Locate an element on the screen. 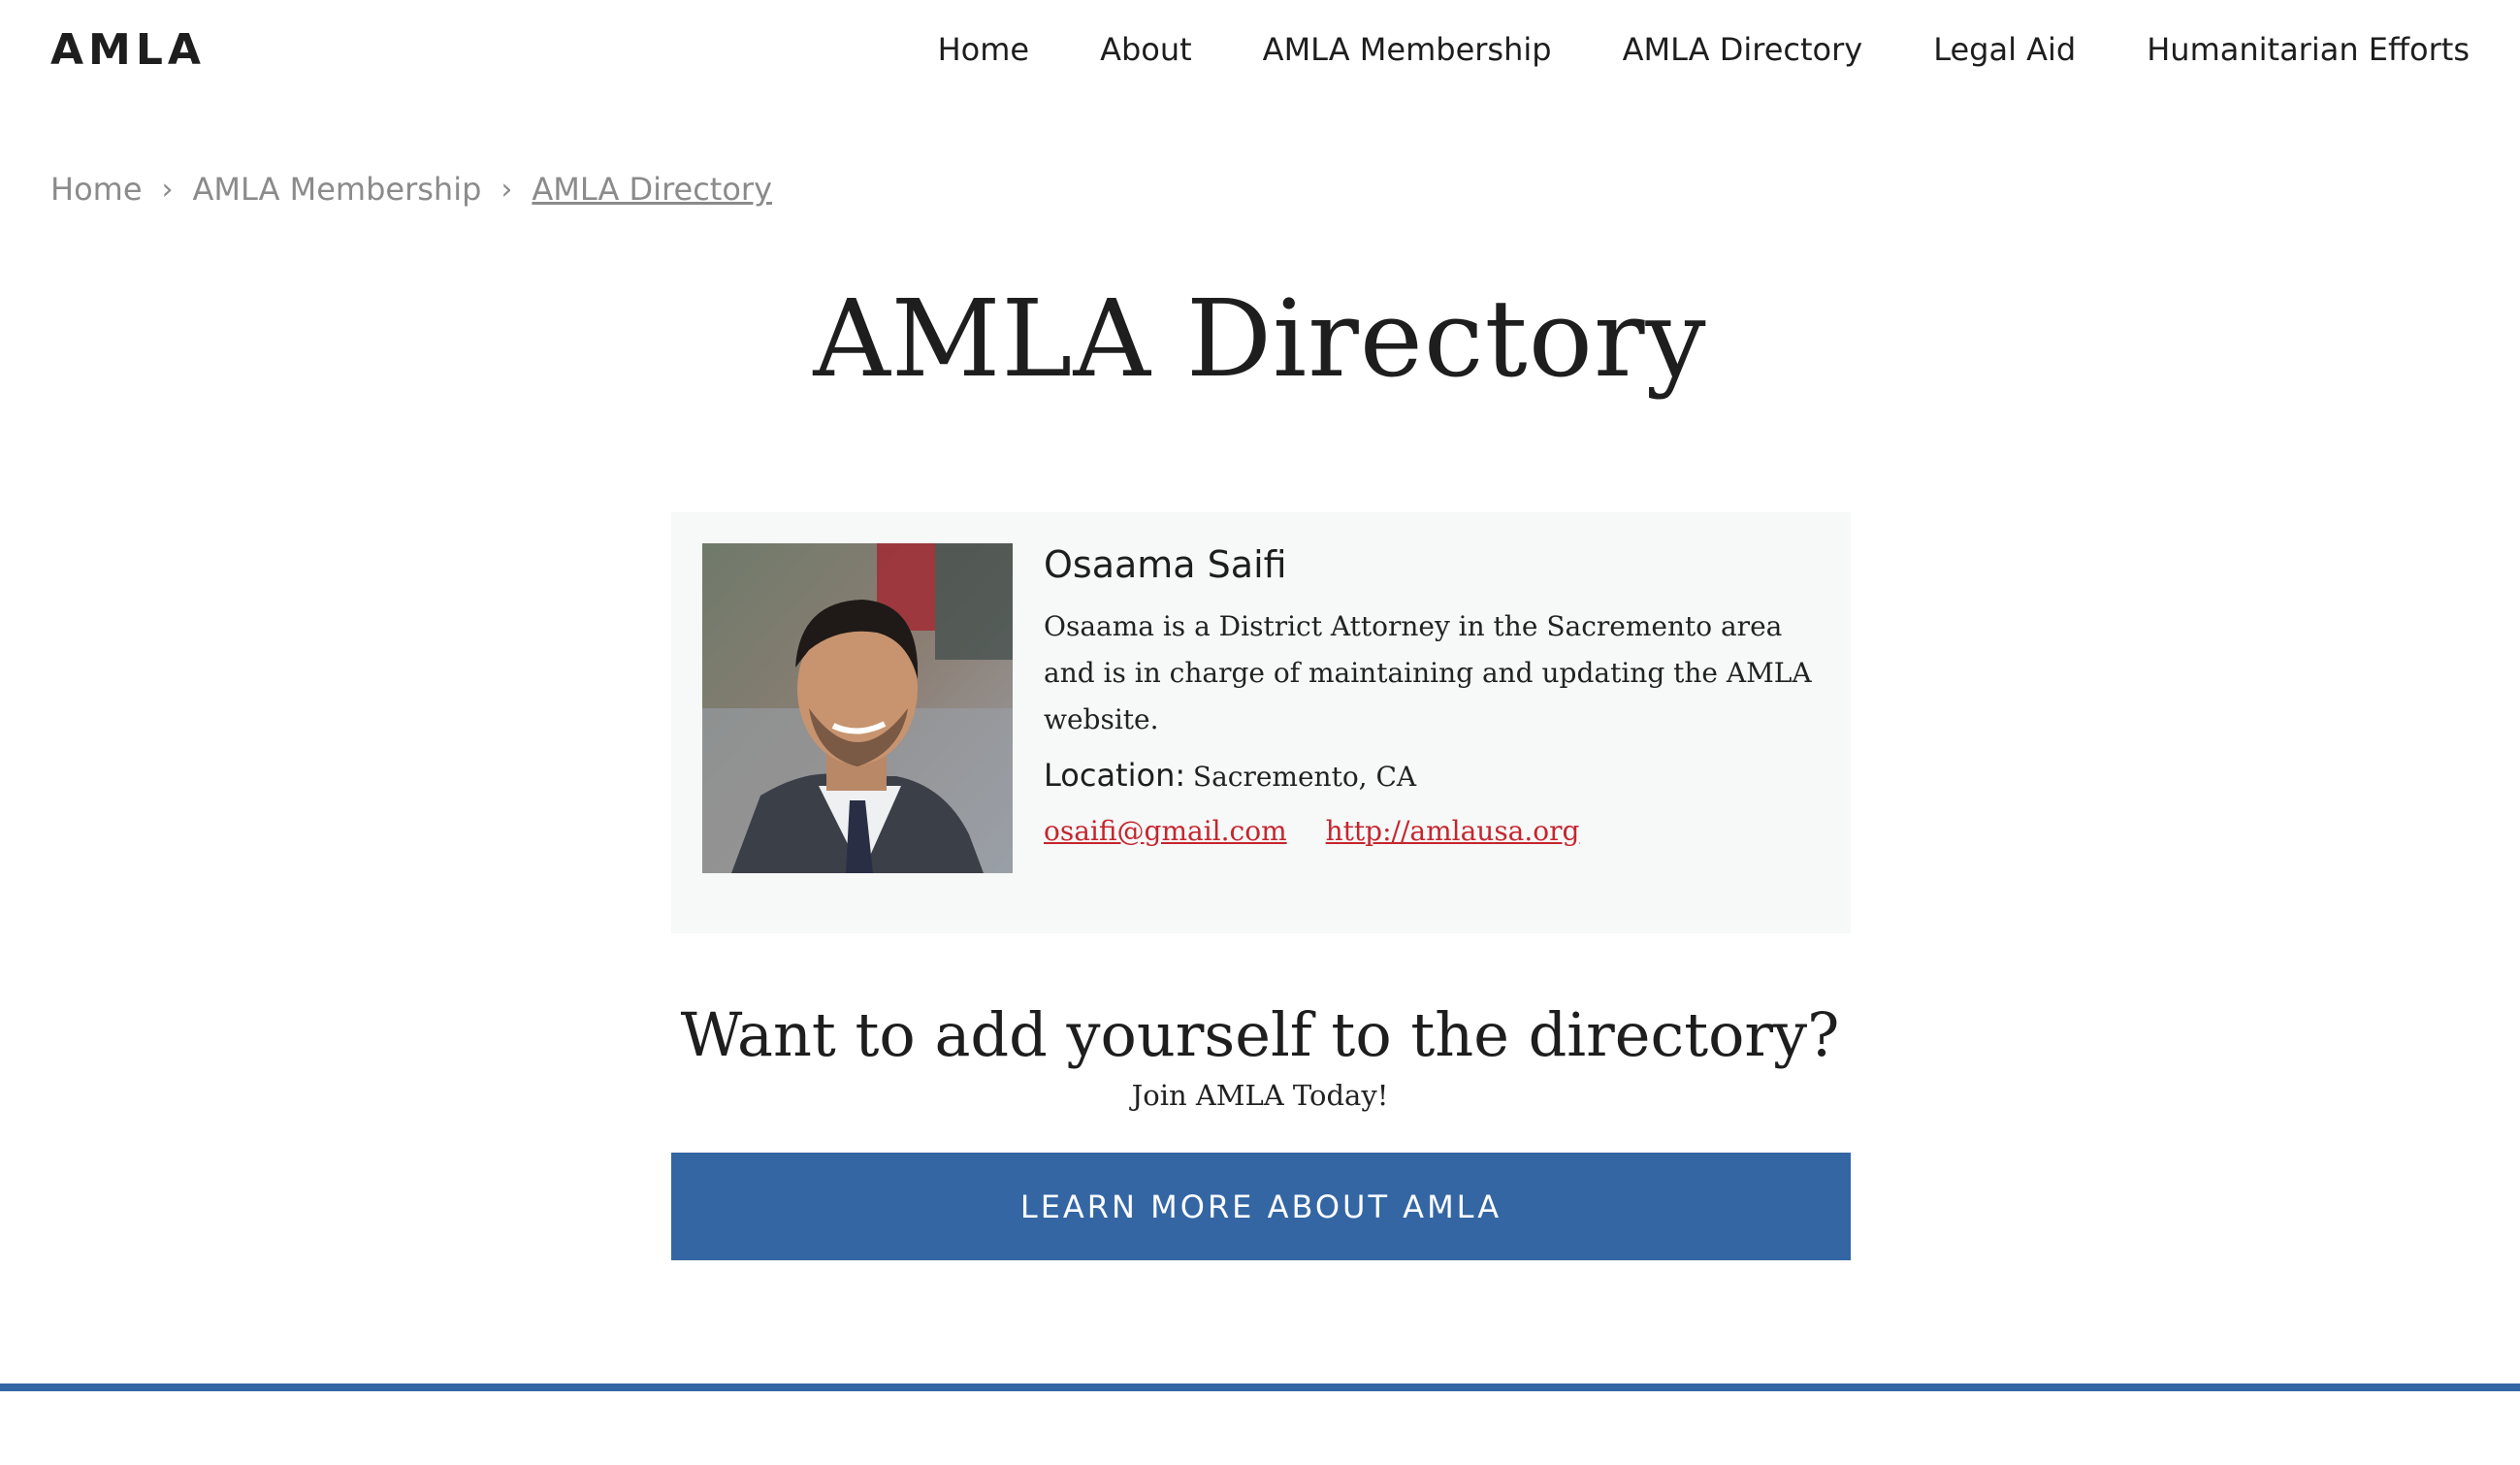 The width and height of the screenshot is (2520, 1465). nav-item-about: About is located at coordinates (1146, 49).